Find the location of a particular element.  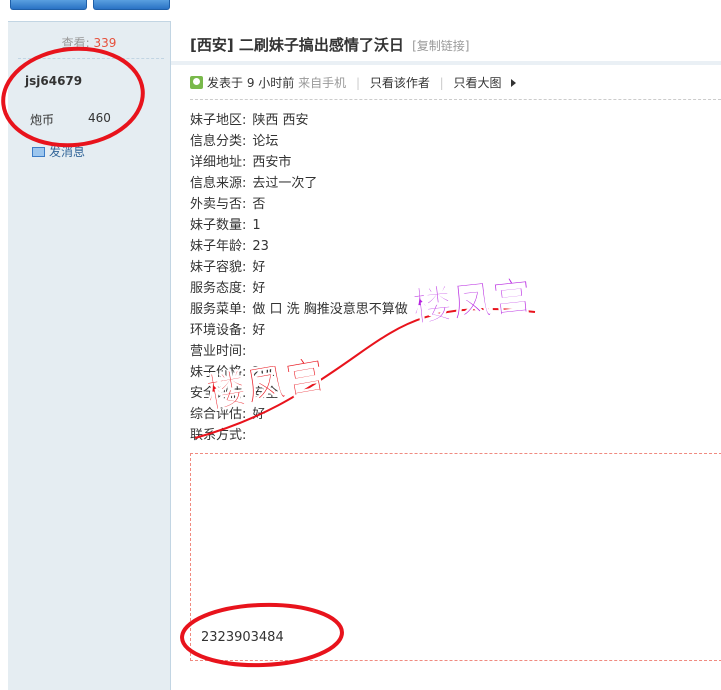

post-title-row: [西安] 二刷妹子搞出感情了沃日 [复制链接] is located at coordinates (329, 44).